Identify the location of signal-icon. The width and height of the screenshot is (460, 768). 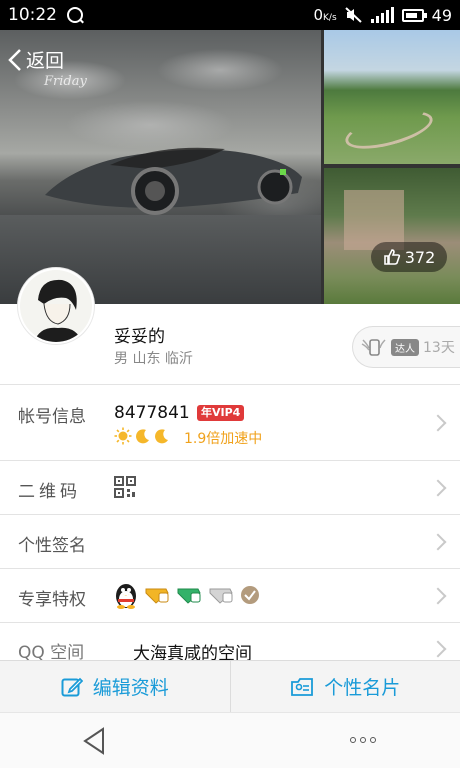
(382, 15).